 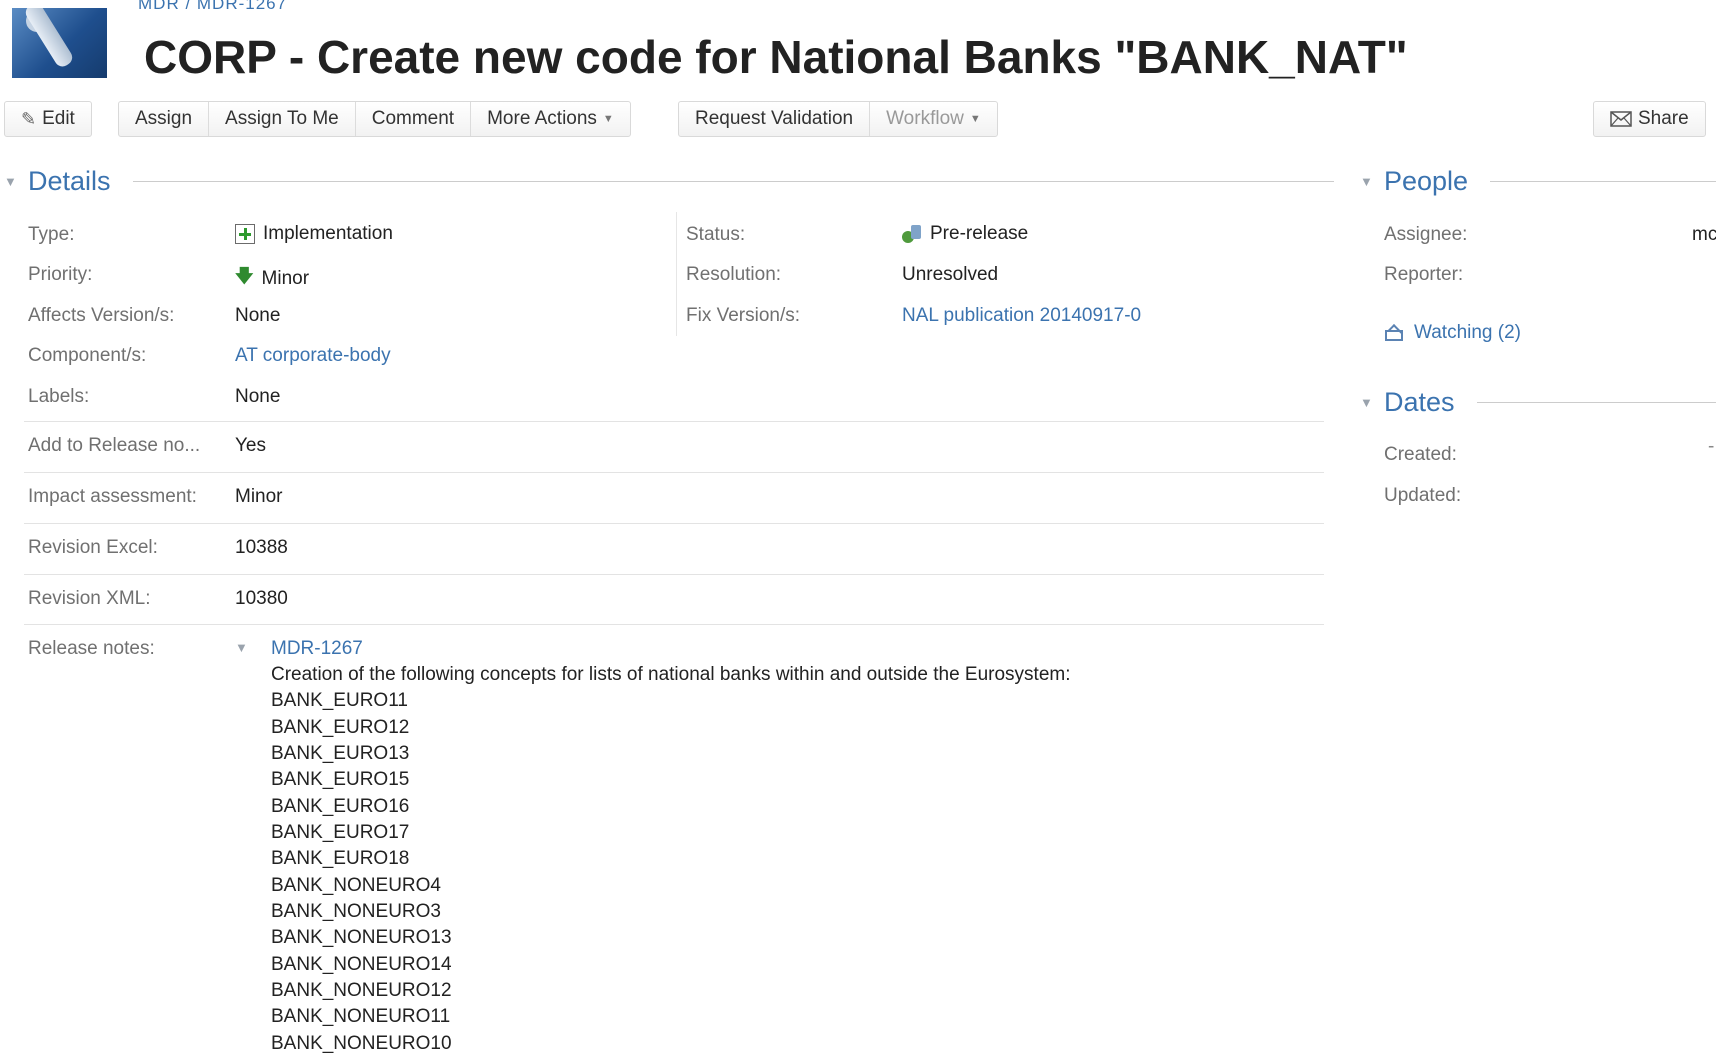 What do you see at coordinates (1426, 181) in the screenshot?
I see `people-title: People` at bounding box center [1426, 181].